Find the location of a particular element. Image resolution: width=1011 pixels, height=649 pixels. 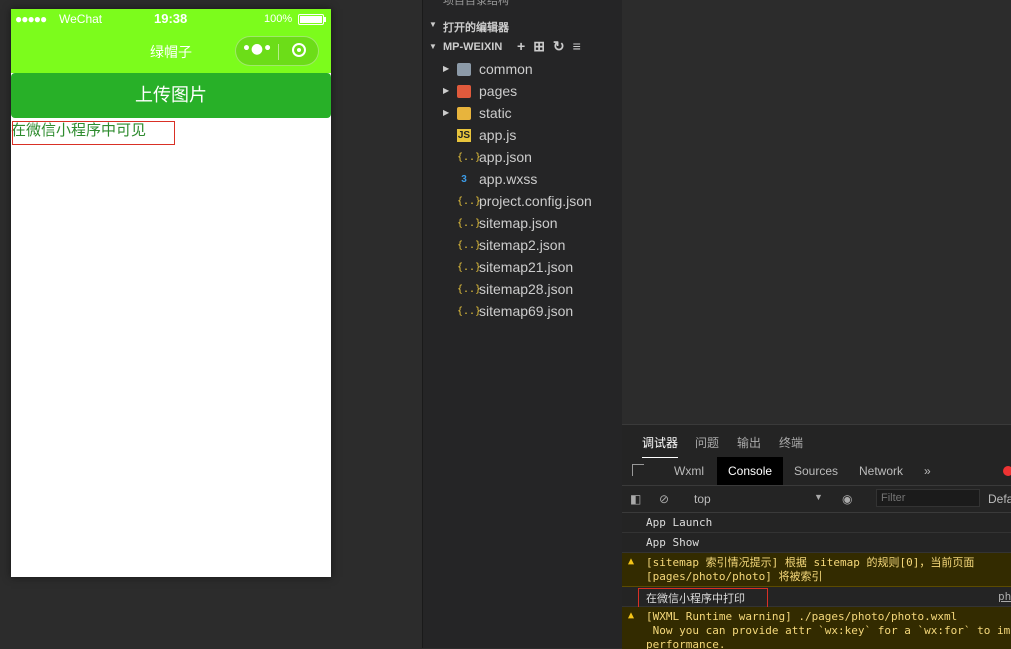

log-text: App Launch is located at coordinates (679, 522).